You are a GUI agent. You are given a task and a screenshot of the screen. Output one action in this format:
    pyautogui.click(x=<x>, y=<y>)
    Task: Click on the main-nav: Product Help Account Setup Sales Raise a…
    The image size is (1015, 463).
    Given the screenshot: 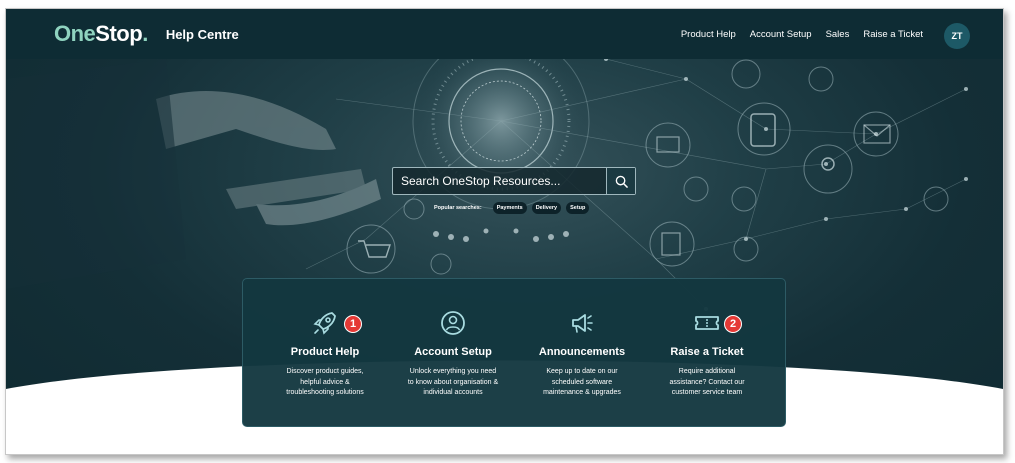 What is the action you would take?
    pyautogui.click(x=802, y=34)
    